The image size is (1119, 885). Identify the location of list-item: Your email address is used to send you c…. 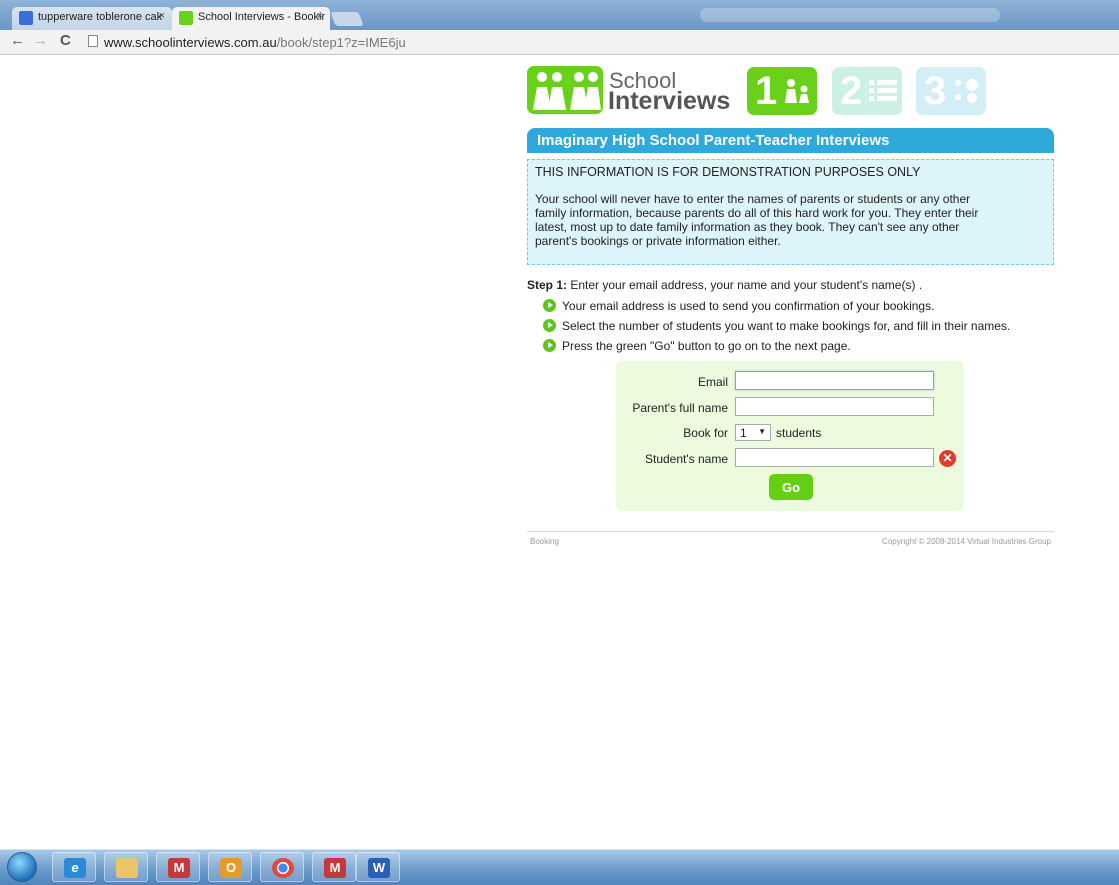
(776, 308).